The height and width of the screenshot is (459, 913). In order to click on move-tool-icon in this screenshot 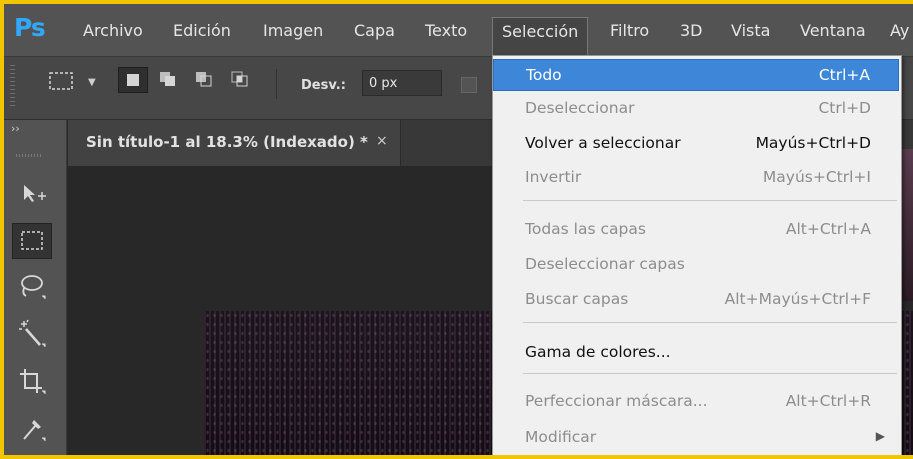, I will do `click(35, 193)`.